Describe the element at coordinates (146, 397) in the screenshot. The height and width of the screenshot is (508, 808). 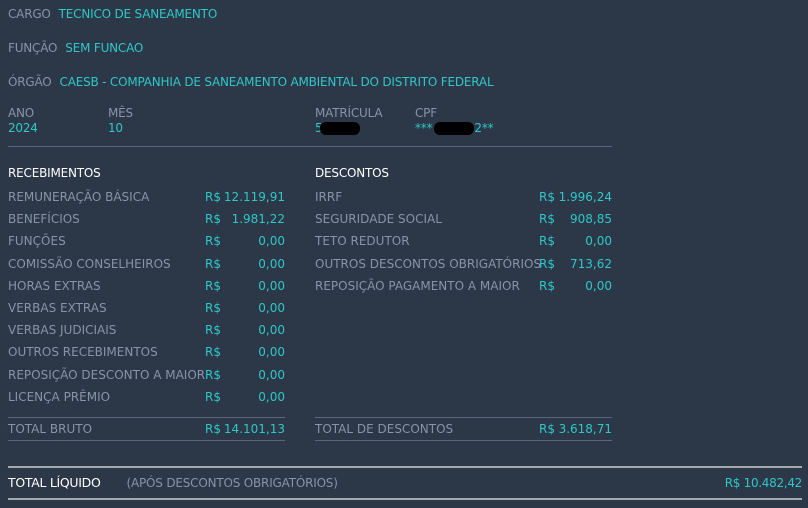
I see `recebimentos-item: LICENÇA PRÊMIO R$ 0,00` at that location.